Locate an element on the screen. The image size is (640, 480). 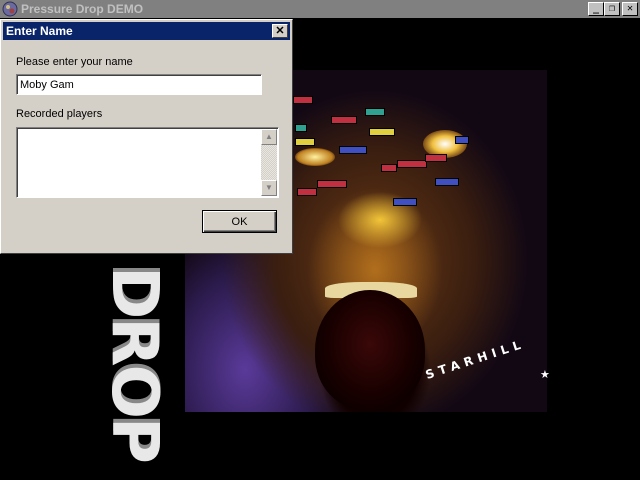
restore-button: ❐ is located at coordinates (612, 9).